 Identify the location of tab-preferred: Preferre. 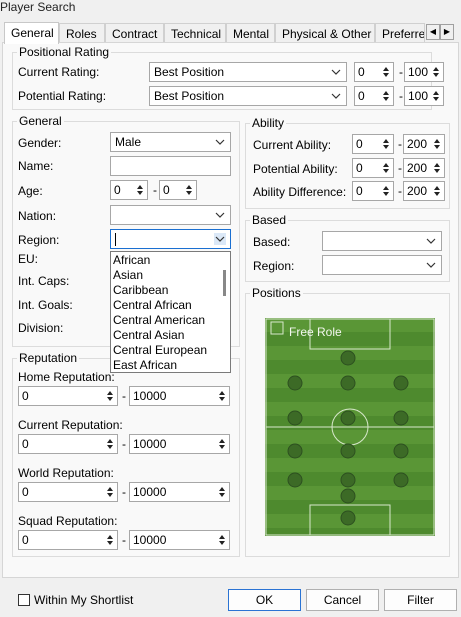
(400, 33).